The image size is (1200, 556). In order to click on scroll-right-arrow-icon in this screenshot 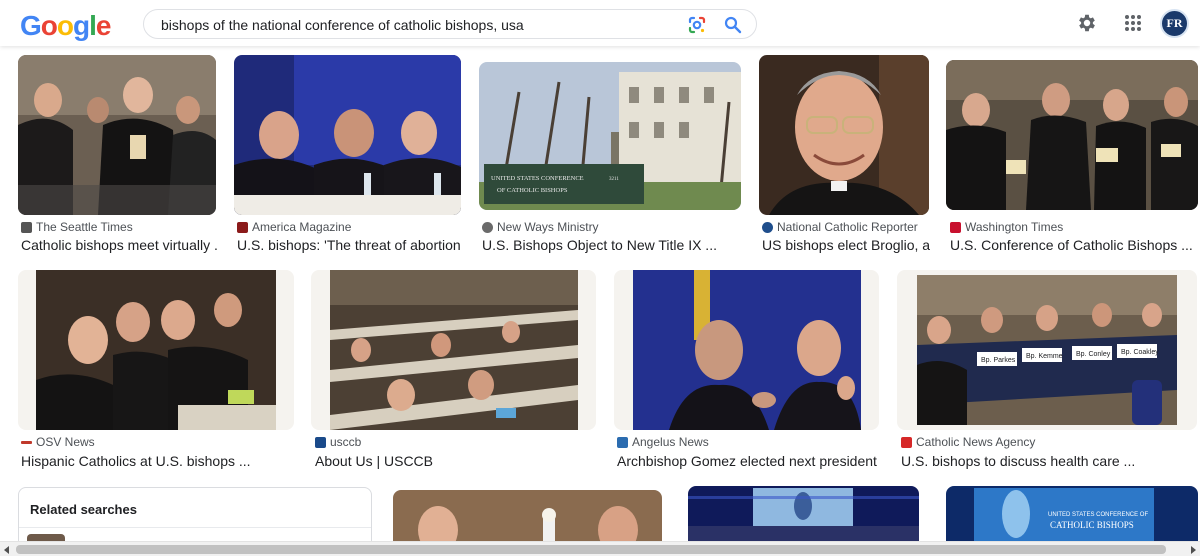, I will do `click(1193, 550)`.